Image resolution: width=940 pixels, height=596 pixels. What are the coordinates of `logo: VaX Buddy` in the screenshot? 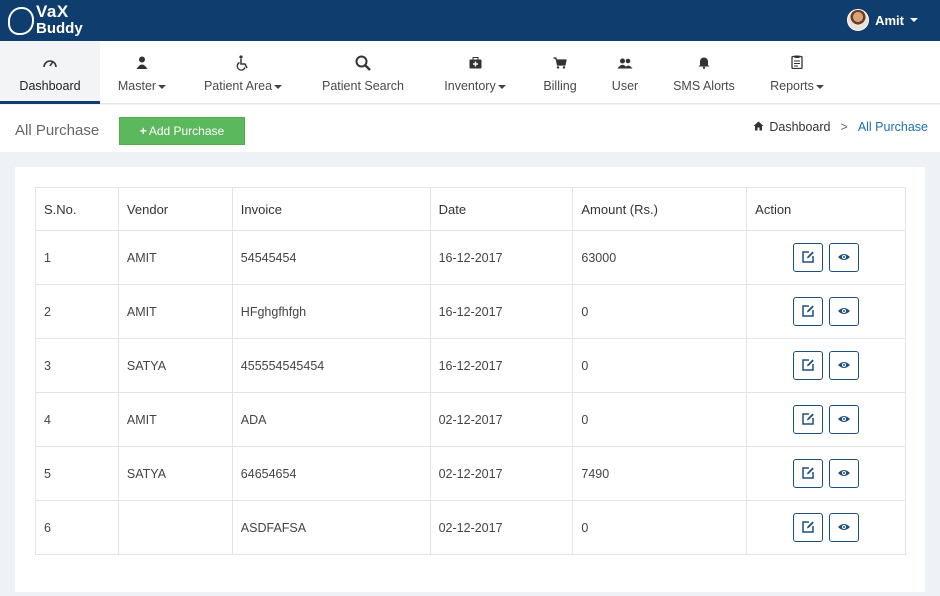 It's located at (46, 21).